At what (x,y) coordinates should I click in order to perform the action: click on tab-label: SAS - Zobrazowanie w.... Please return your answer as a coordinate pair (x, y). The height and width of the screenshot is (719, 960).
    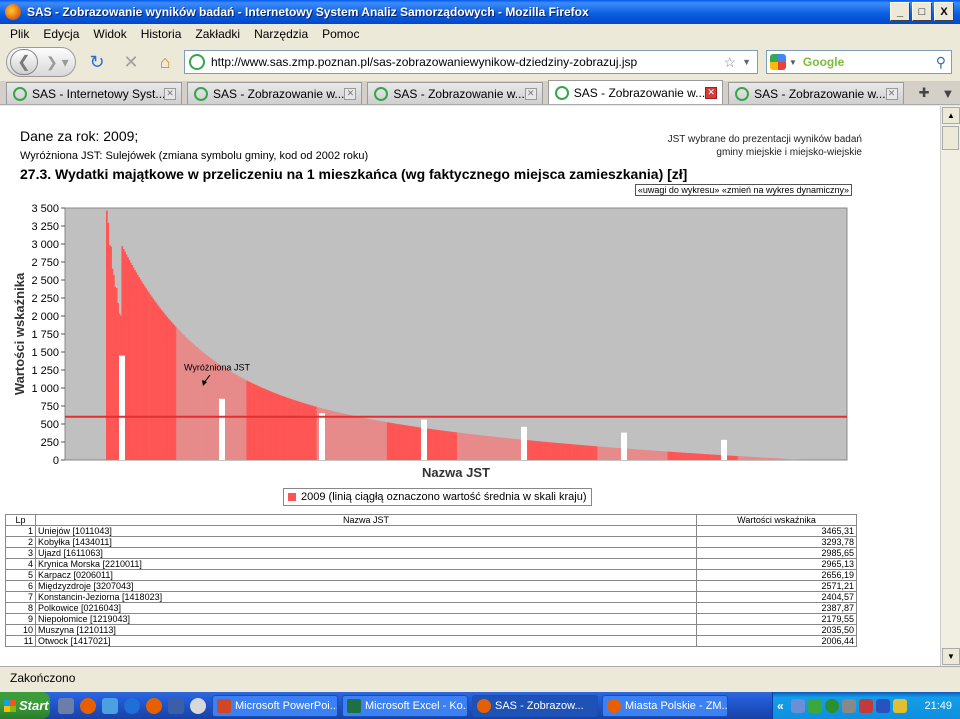
    Looking at the image, I should click on (459, 93).